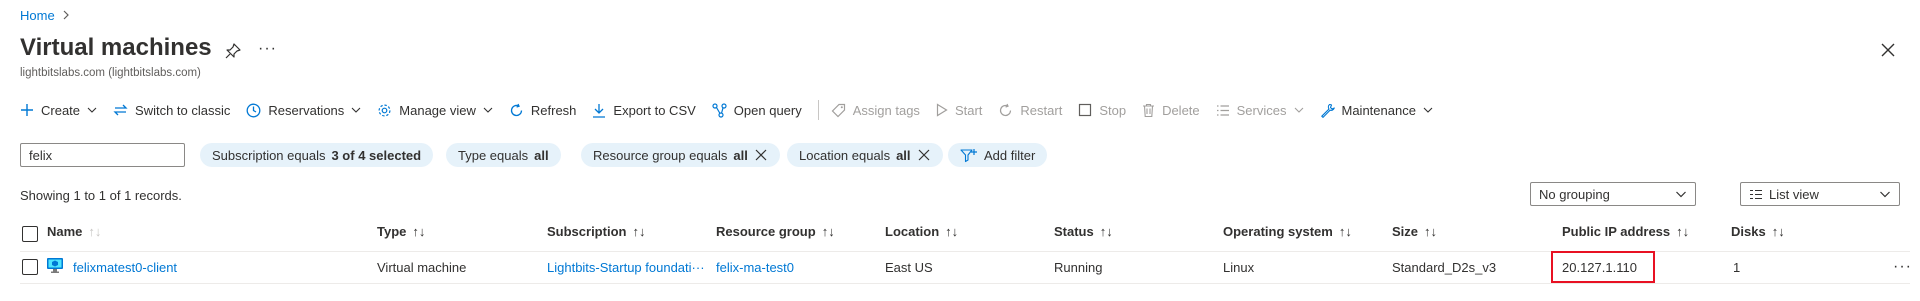 This screenshot has width=1920, height=301. Describe the element at coordinates (422, 267) in the screenshot. I see `vm-type-cell: Virtual machine` at that location.